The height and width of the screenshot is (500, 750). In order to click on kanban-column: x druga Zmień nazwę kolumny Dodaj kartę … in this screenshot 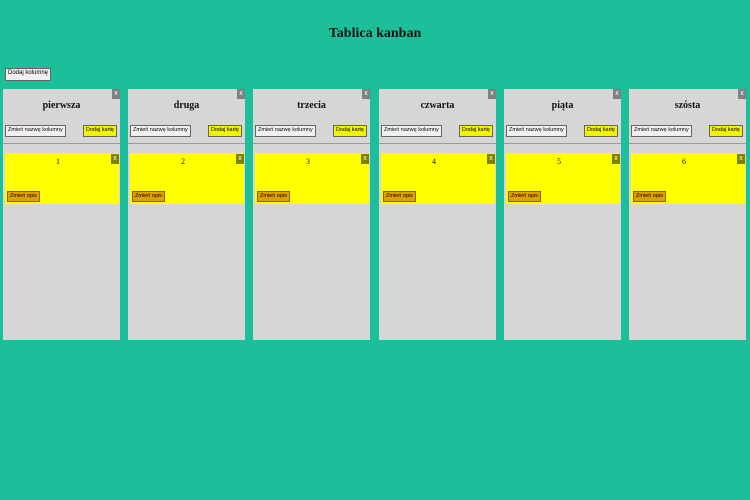, I will do `click(186, 214)`.